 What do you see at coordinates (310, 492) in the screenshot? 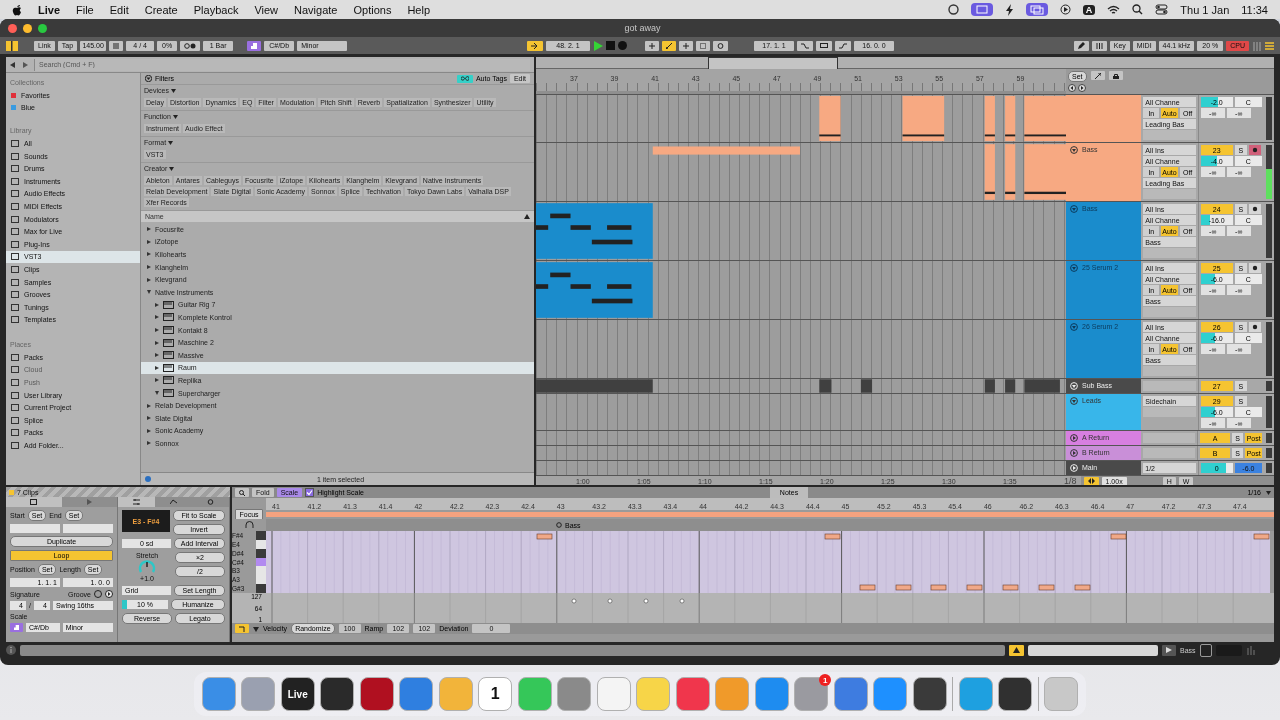
I see `checkbox` at bounding box center [310, 492].